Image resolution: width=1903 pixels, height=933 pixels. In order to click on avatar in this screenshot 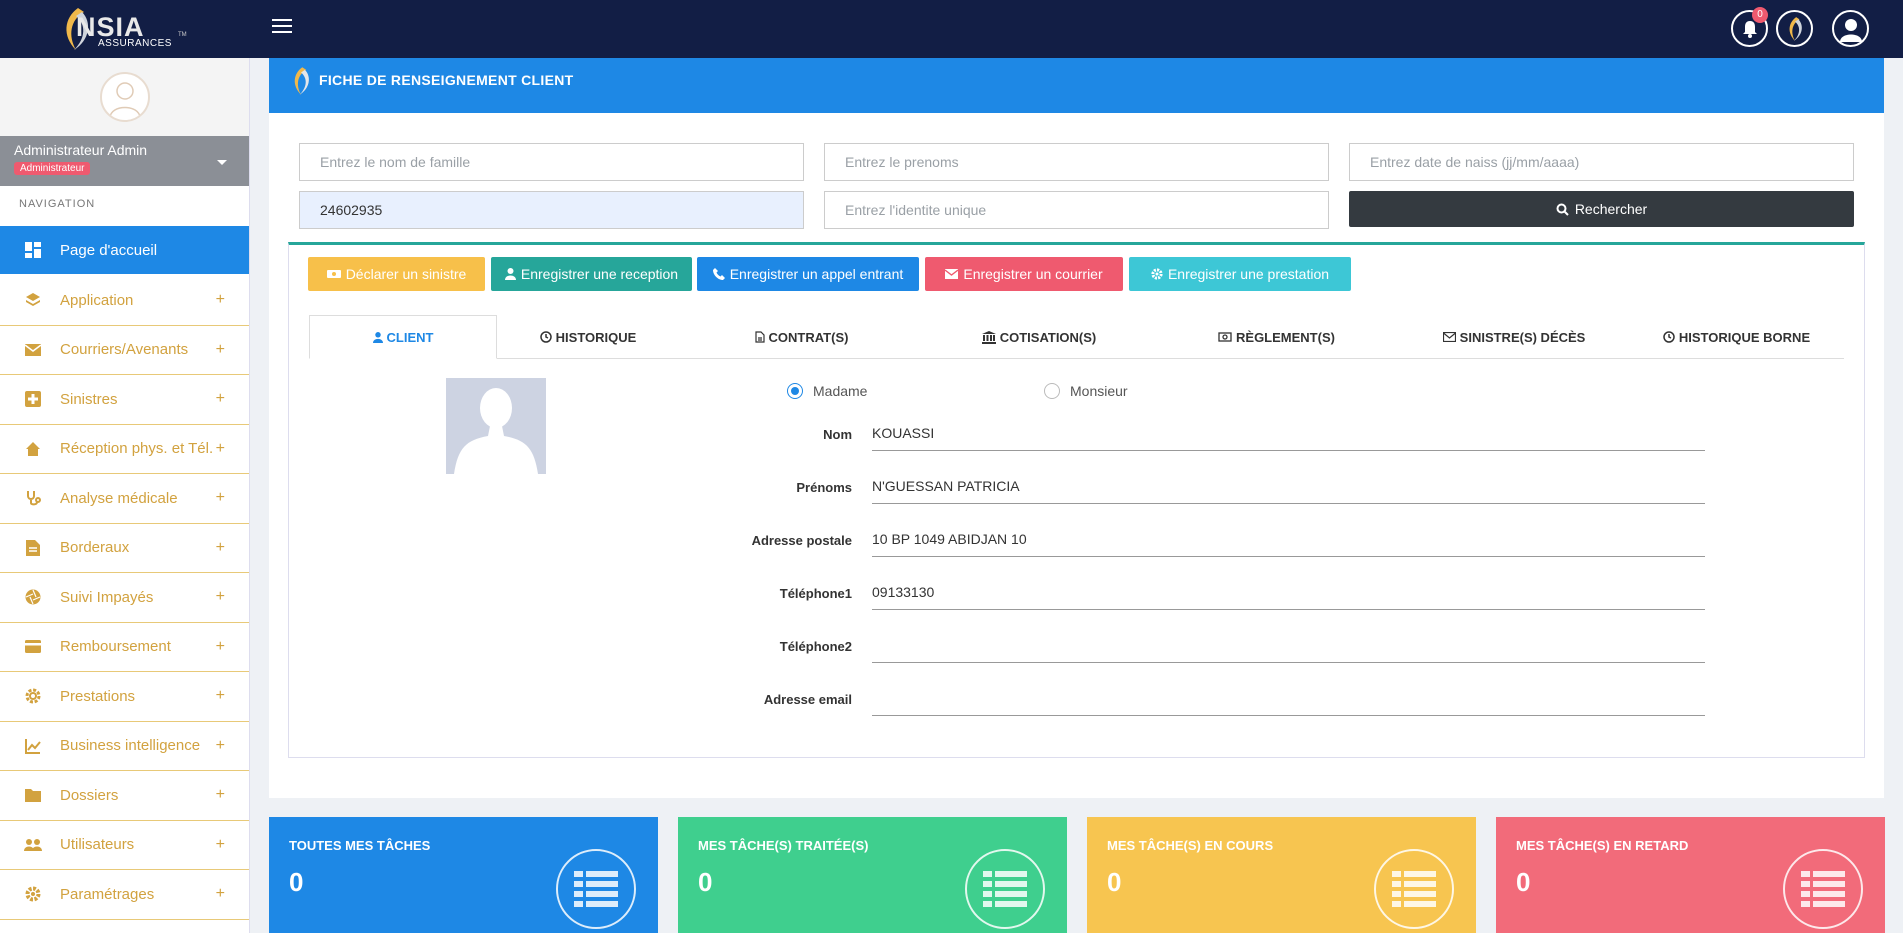, I will do `click(125, 97)`.